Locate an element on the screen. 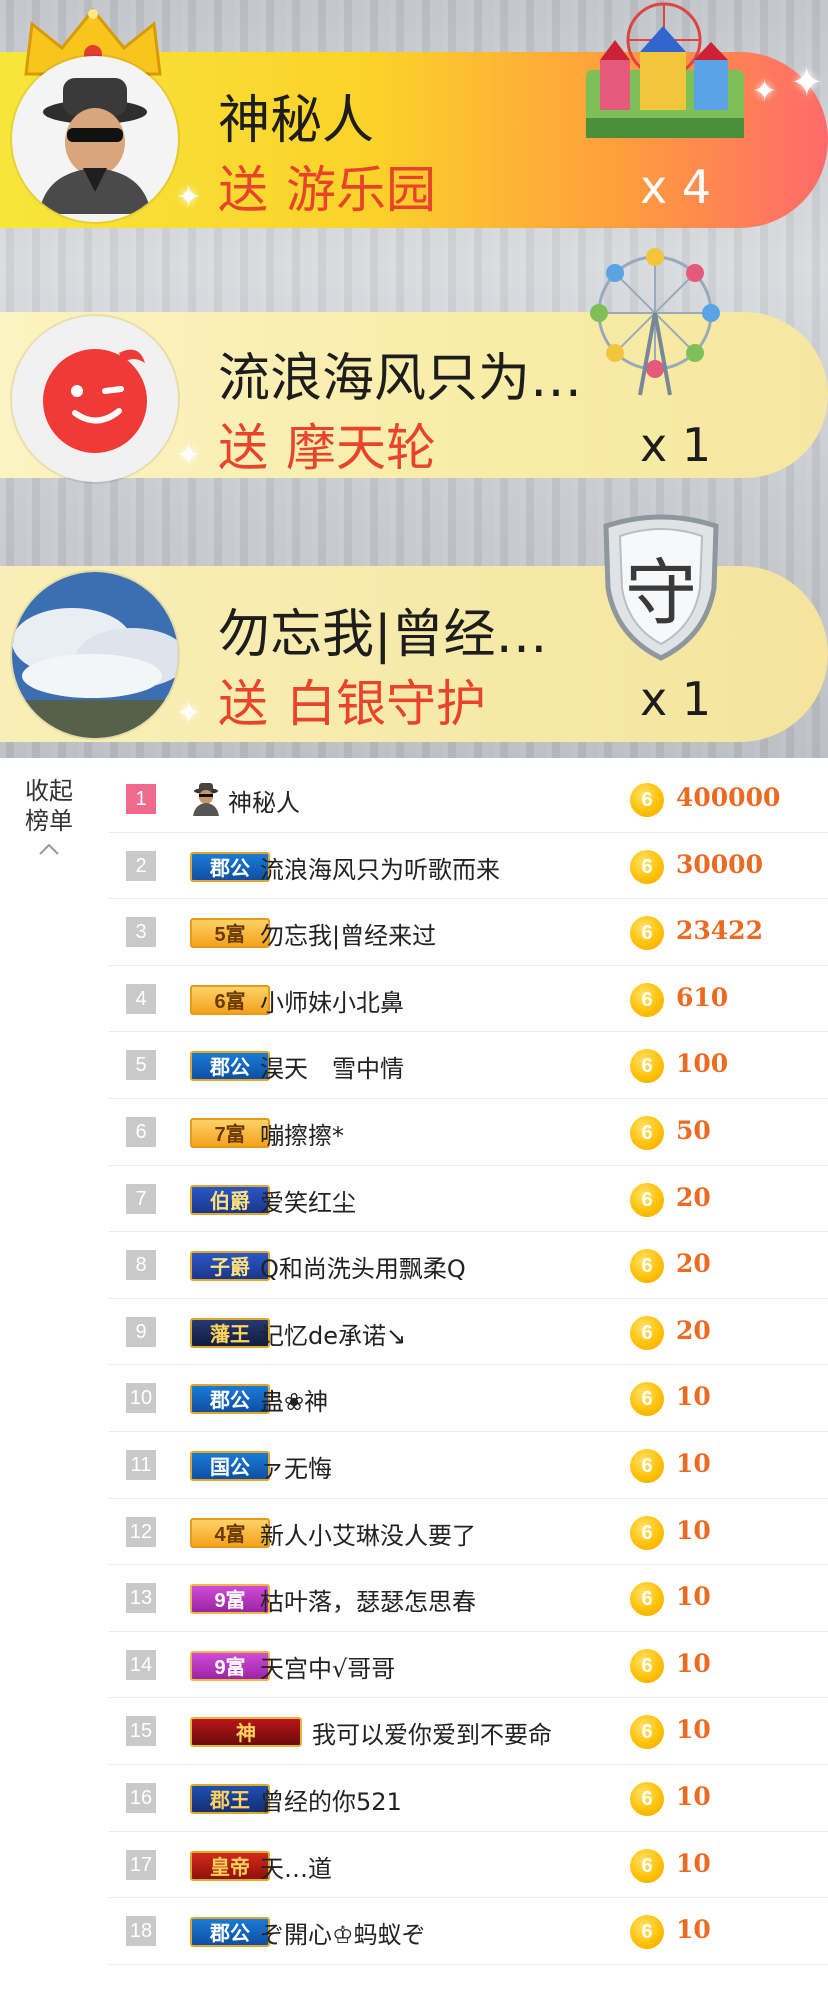 This screenshot has height=1995, width=828. ranking-row: 6 7富 嘣擦擦* 6 50 is located at coordinates (468, 1132).